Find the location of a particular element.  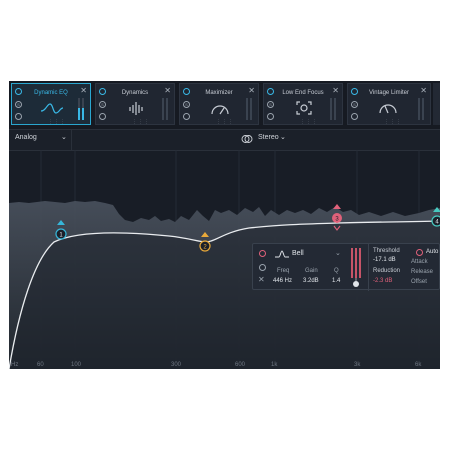

freq-label: 1k is located at coordinates (274, 365).